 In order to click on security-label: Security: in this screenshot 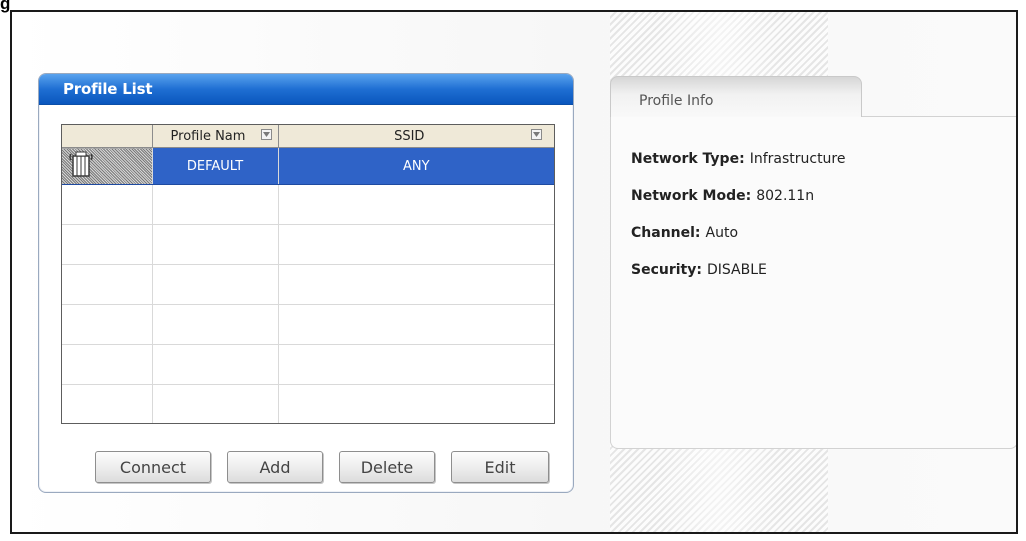, I will do `click(666, 270)`.